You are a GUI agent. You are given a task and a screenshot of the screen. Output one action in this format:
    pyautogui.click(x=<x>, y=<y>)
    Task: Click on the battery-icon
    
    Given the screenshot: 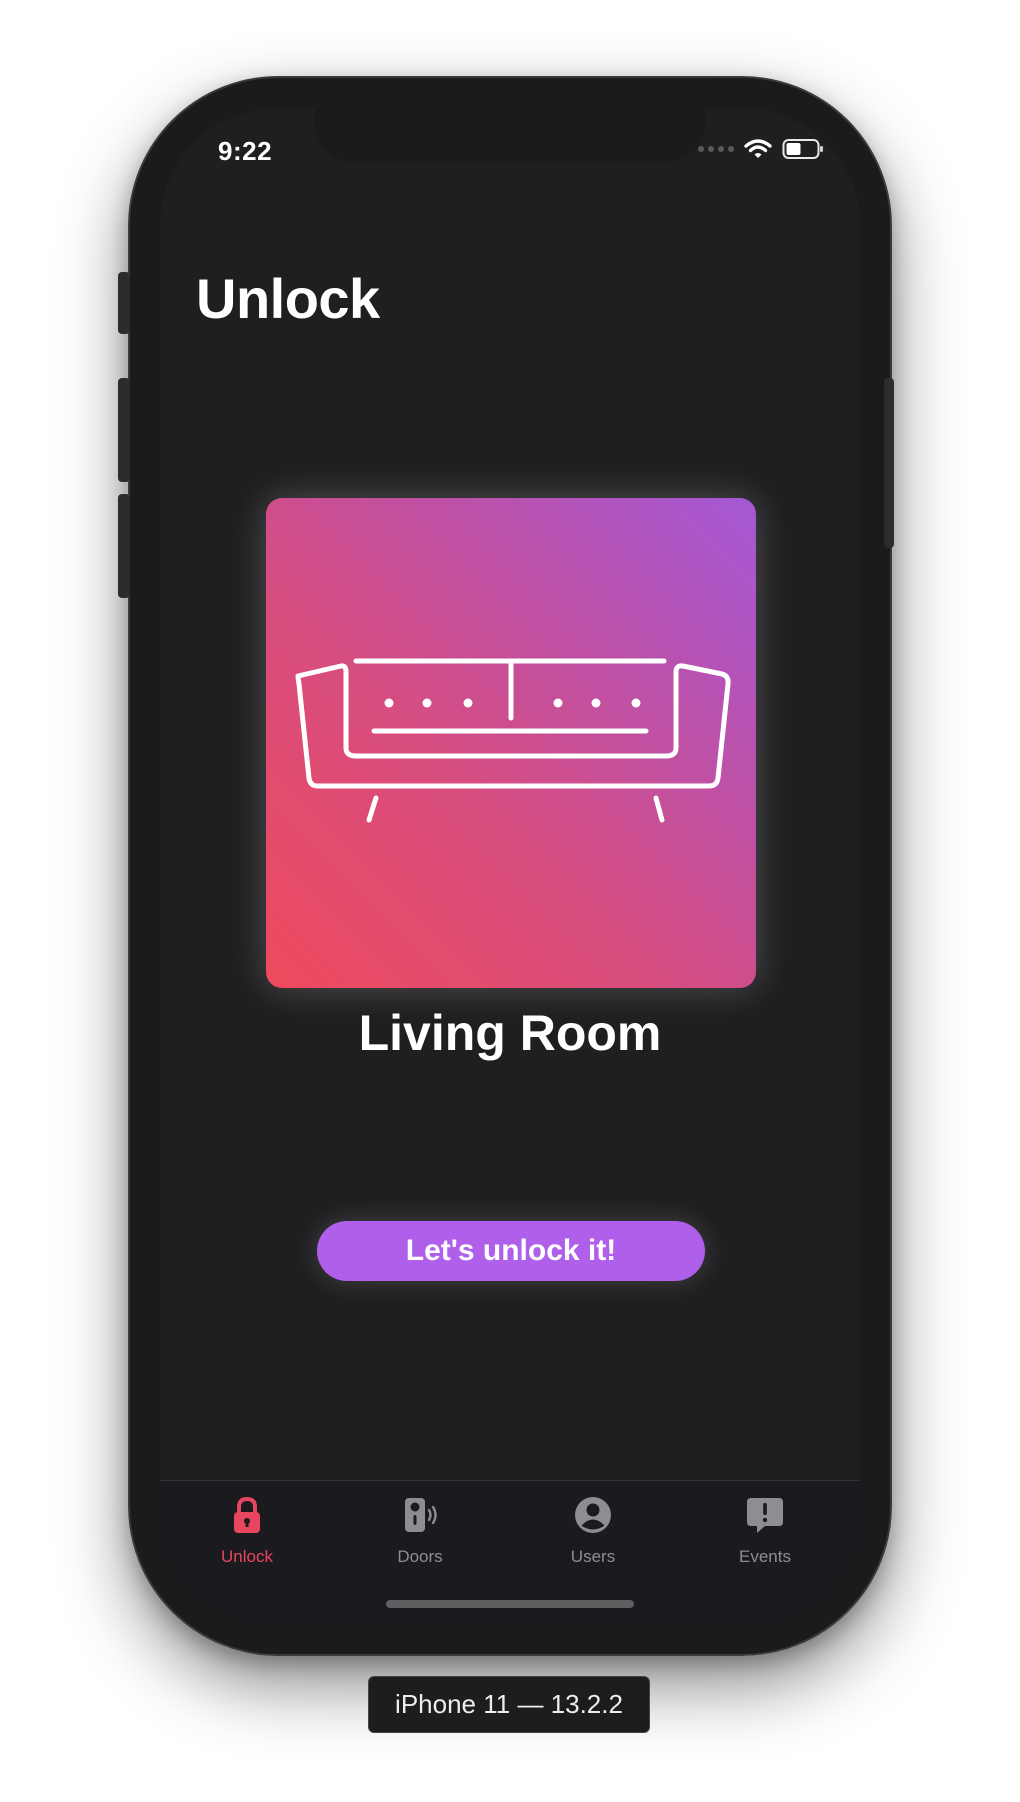 What is the action you would take?
    pyautogui.click(x=802, y=149)
    